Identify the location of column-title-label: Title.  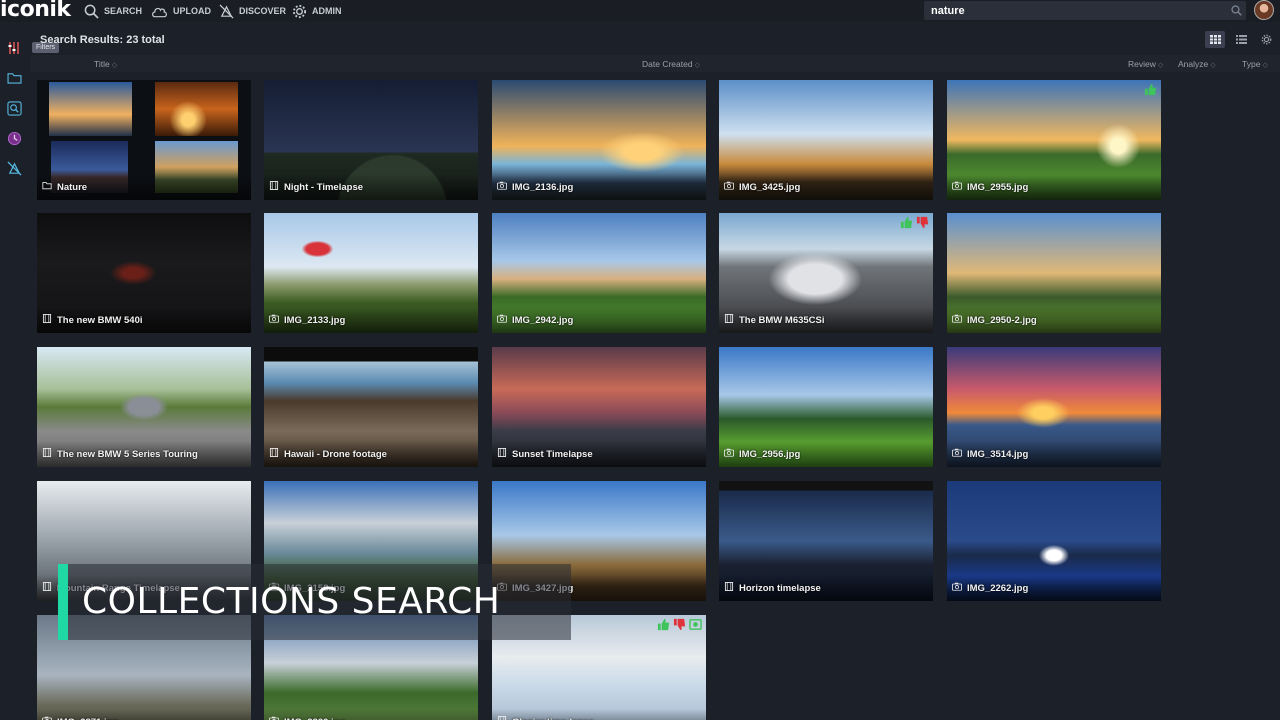
(102, 64).